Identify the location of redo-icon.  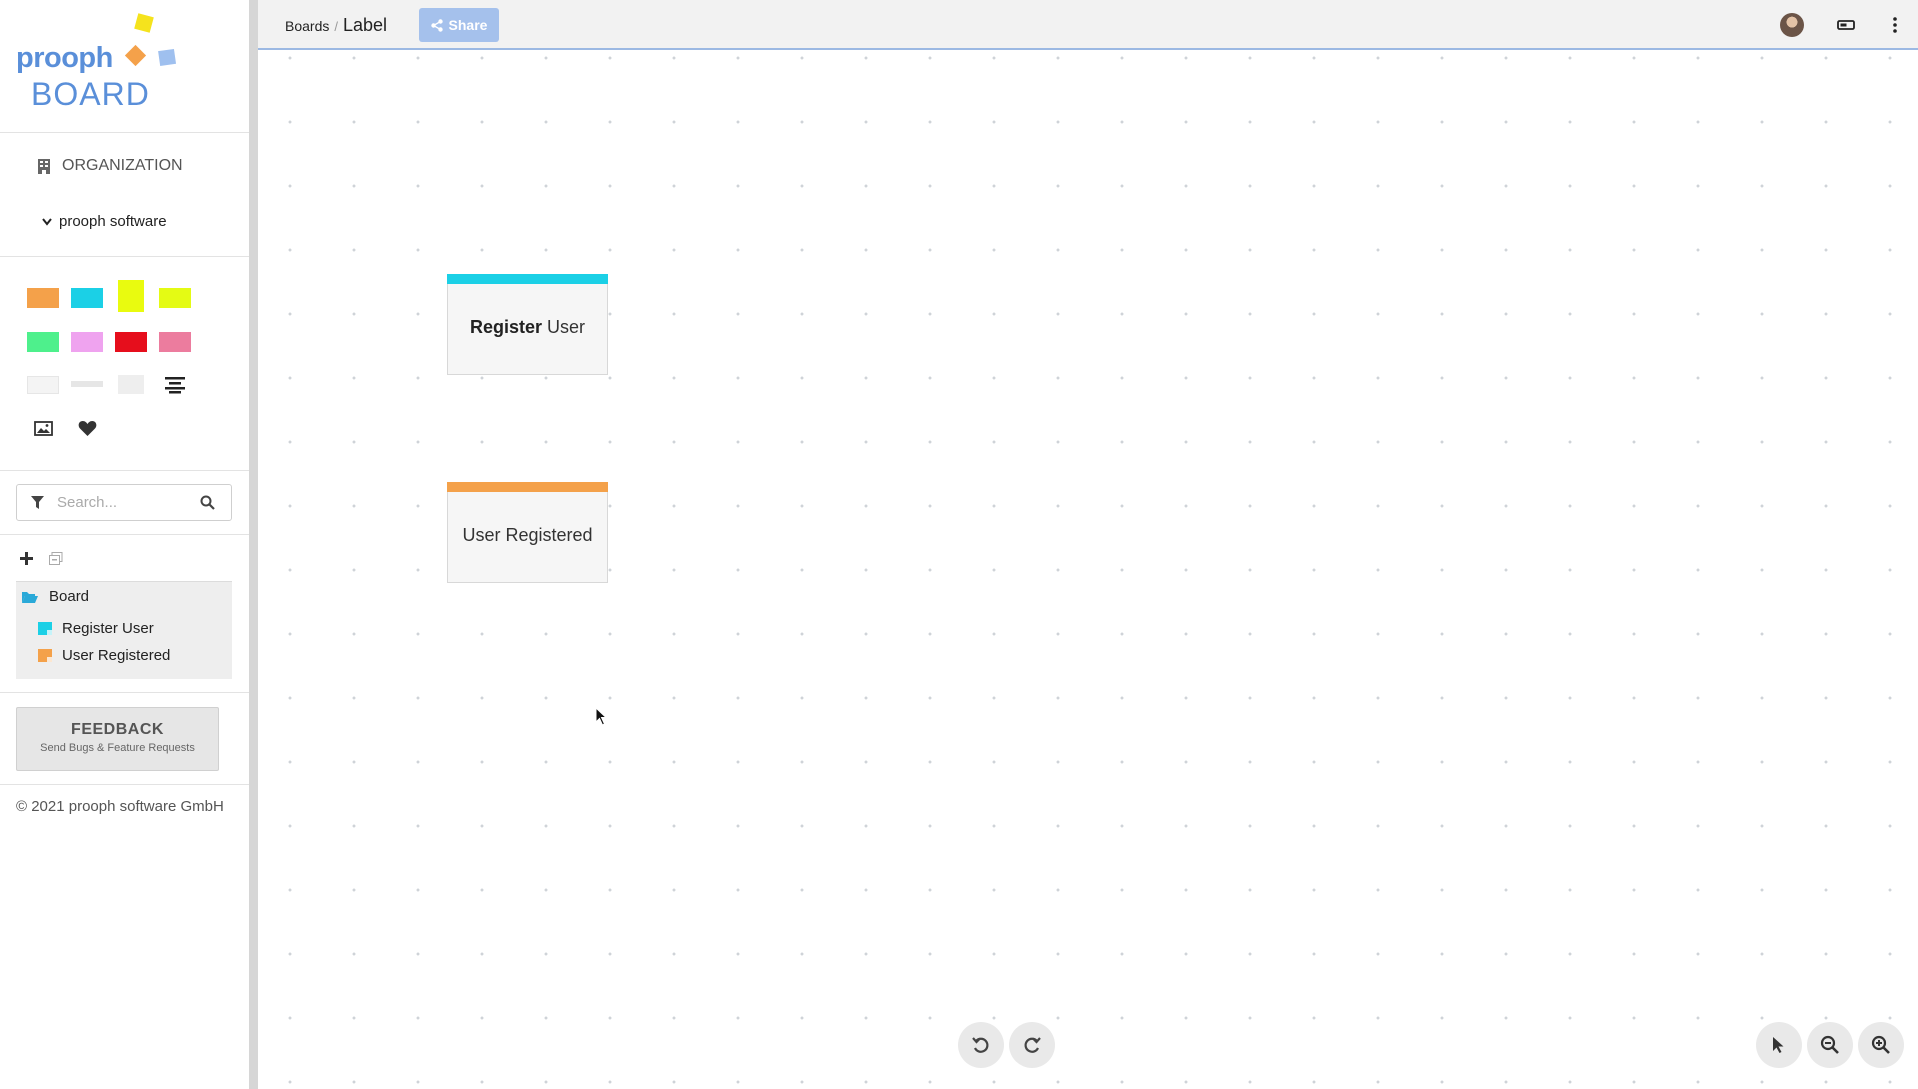
(1032, 1045).